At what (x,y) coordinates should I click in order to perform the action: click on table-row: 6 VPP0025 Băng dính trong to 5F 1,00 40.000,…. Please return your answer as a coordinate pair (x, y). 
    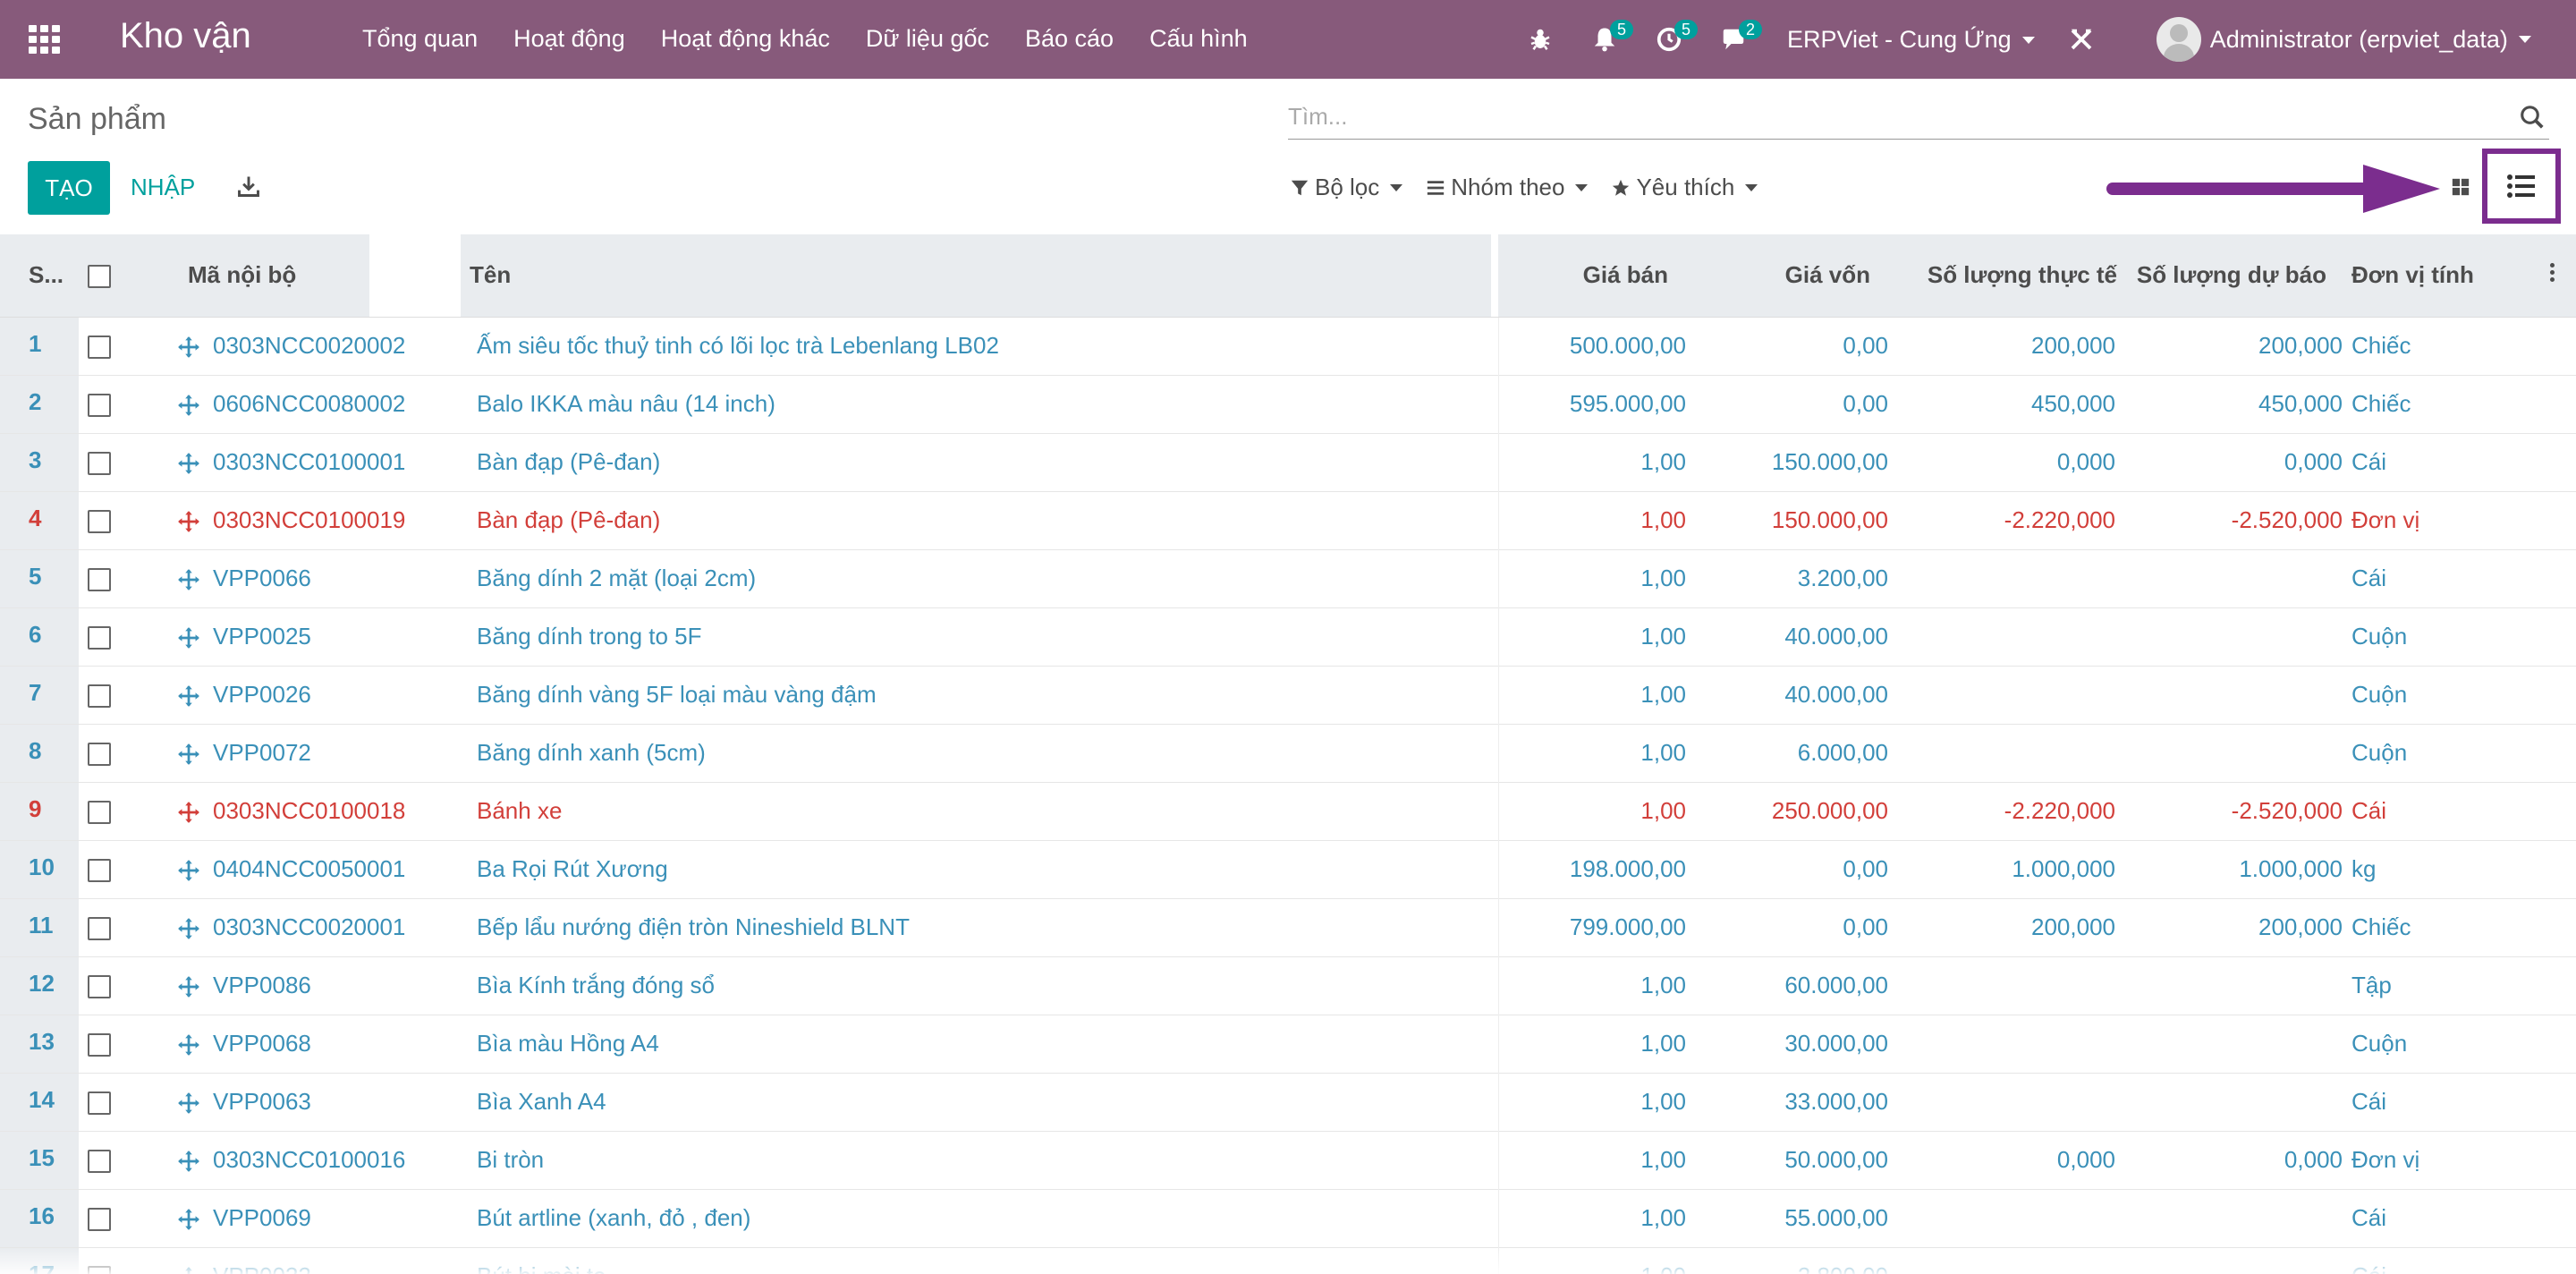
    Looking at the image, I should click on (1288, 636).